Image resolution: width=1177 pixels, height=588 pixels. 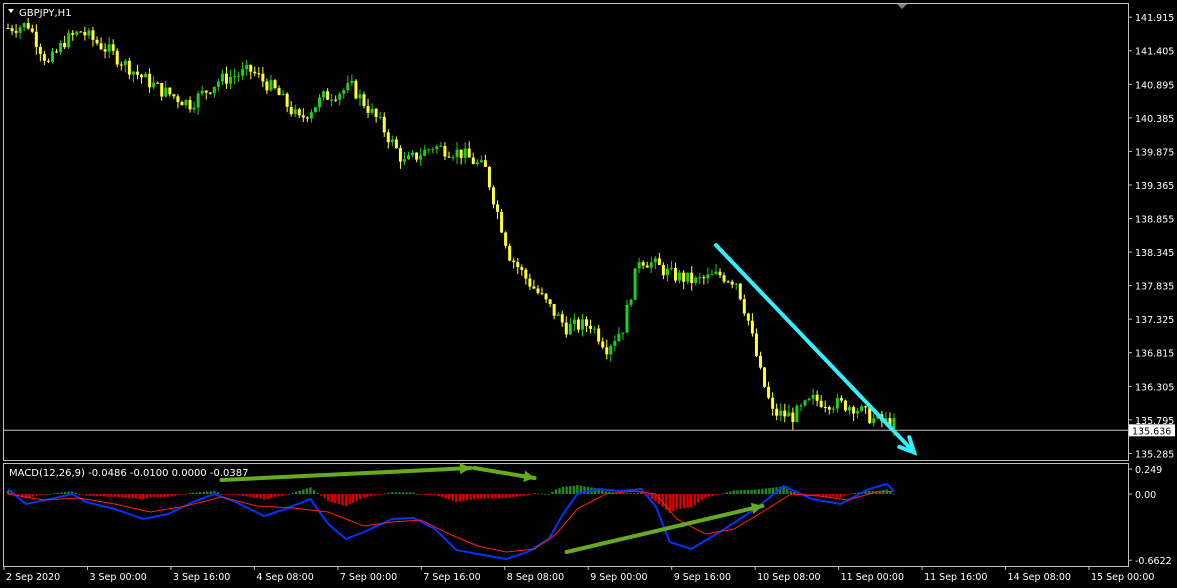 I want to click on time-tick-label: 9 Sep 16:00, so click(x=702, y=577).